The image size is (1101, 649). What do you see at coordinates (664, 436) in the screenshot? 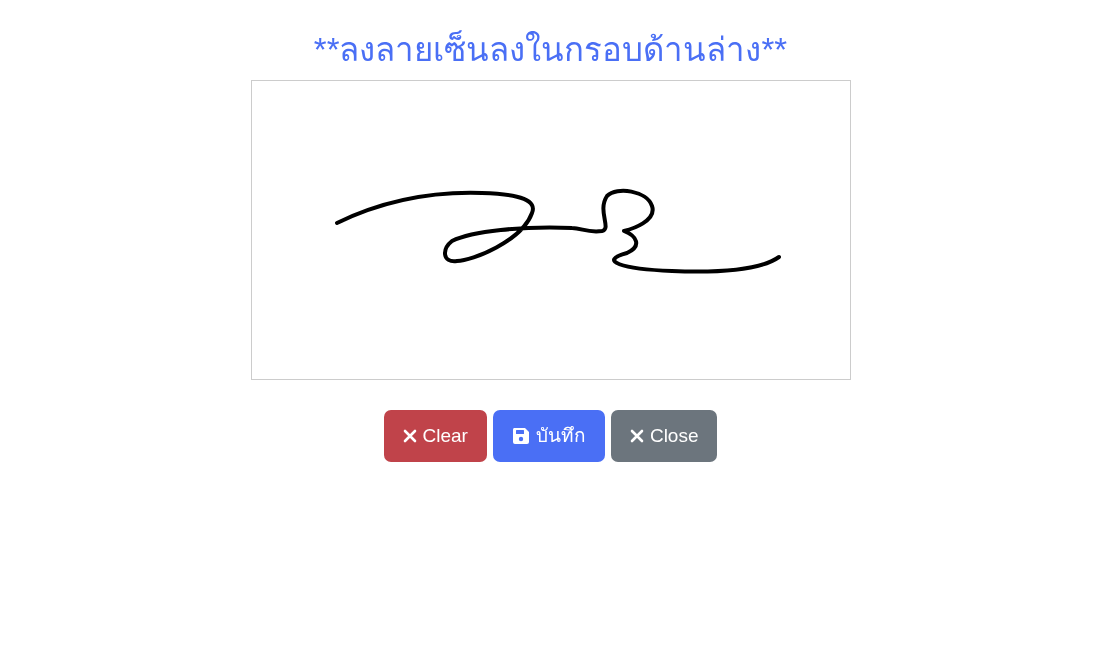
I see `close-button: Close` at bounding box center [664, 436].